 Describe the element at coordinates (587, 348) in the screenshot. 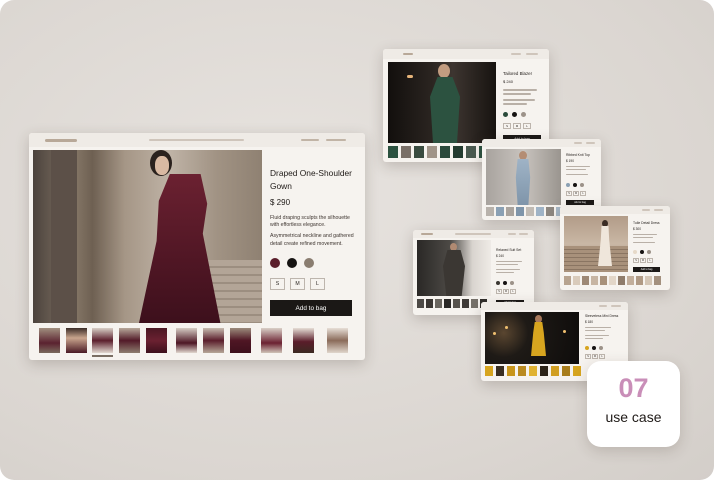

I see `swatch-yellow` at that location.